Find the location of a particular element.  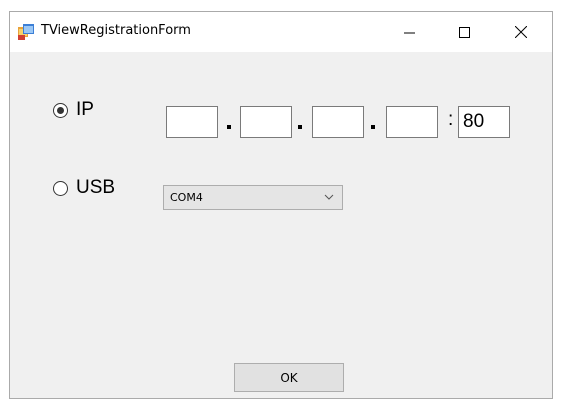

minimize-icon is located at coordinates (409, 32).